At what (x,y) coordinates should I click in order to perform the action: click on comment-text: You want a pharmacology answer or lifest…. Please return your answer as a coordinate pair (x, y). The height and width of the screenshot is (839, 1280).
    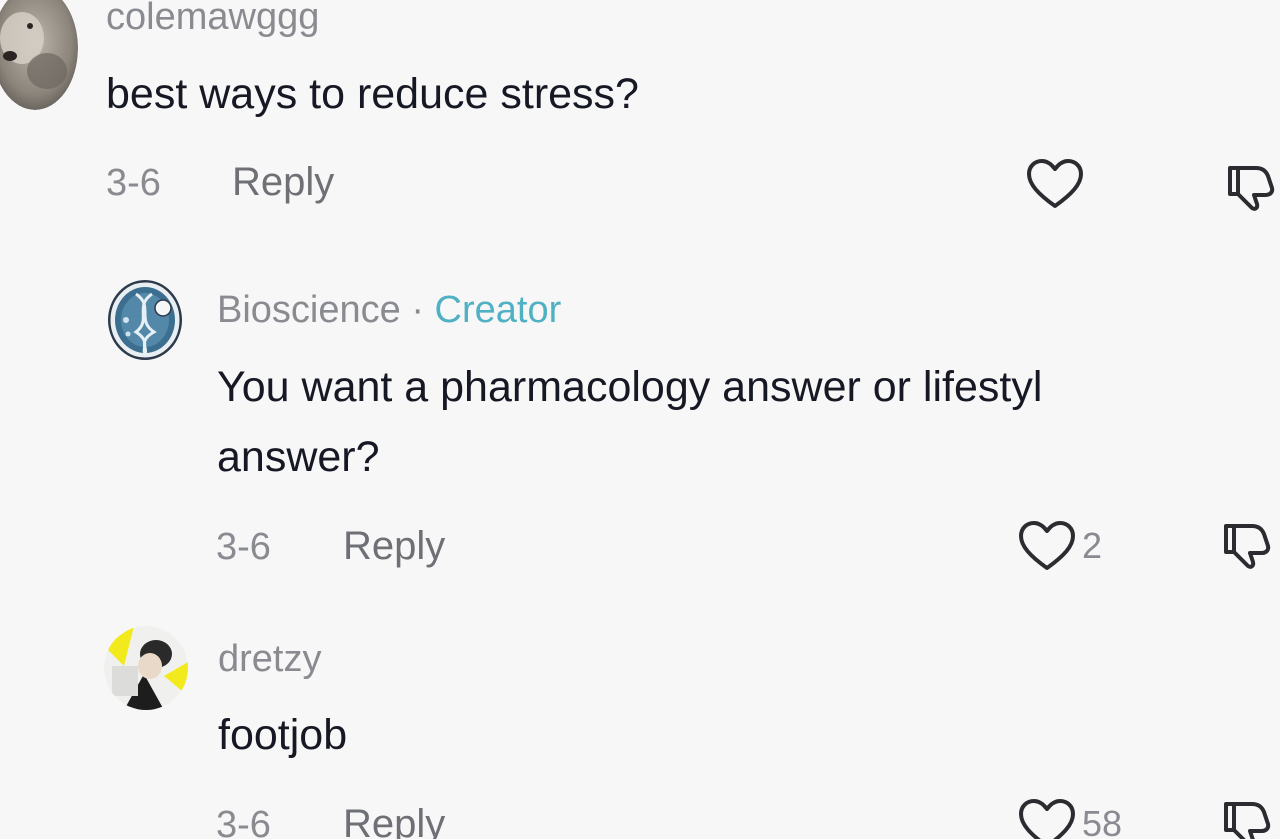
    Looking at the image, I should click on (630, 387).